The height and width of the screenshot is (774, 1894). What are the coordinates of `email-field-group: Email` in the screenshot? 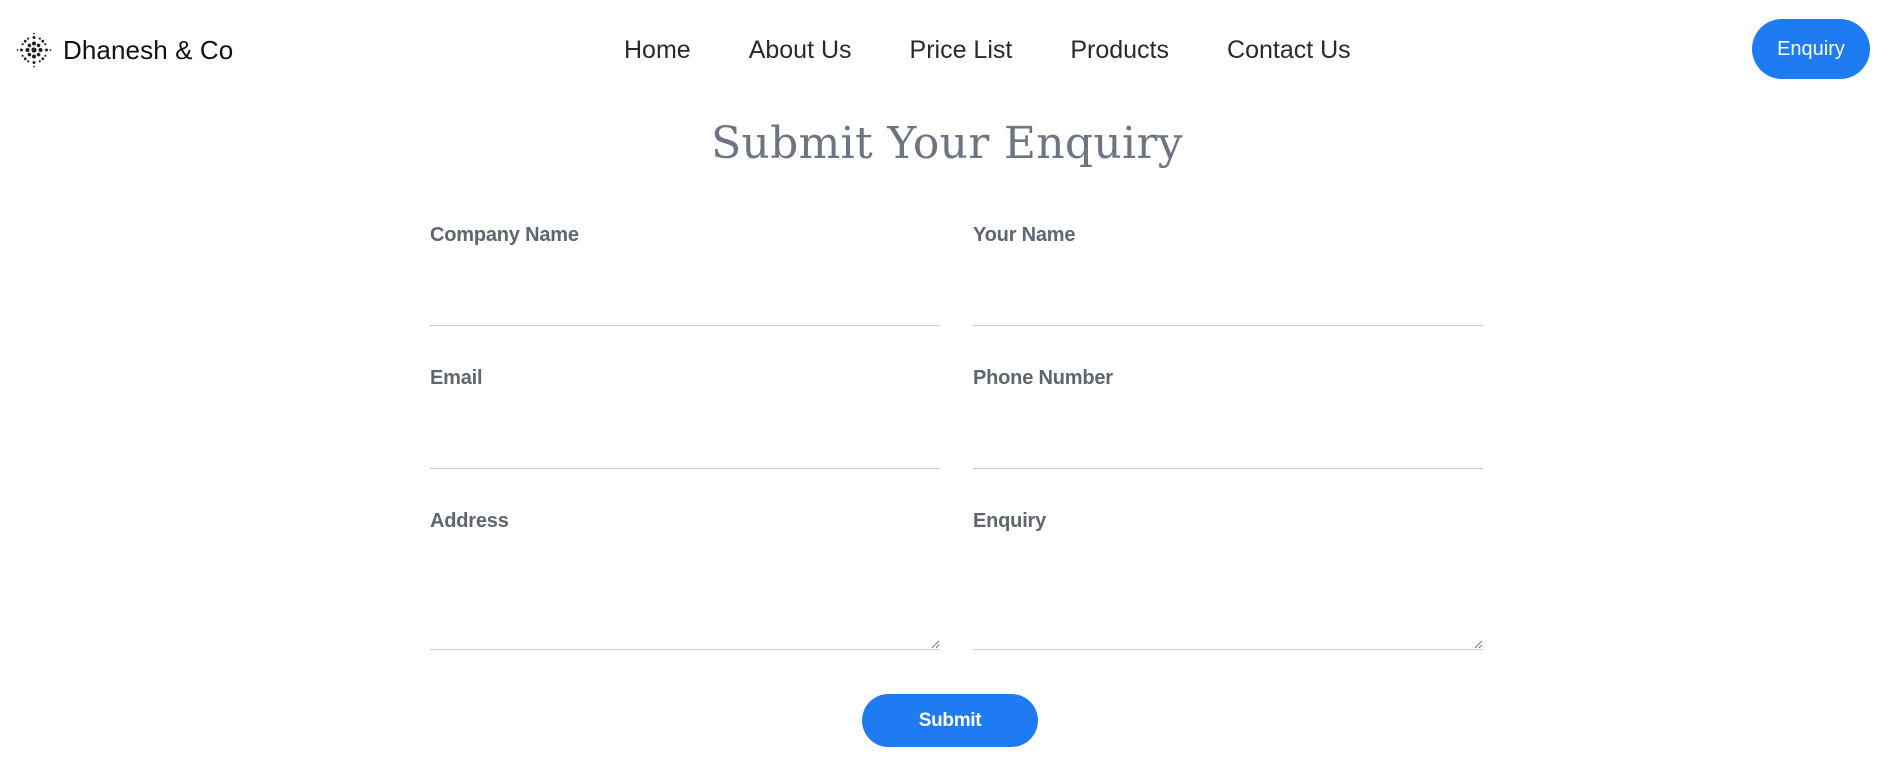 It's located at (685, 420).